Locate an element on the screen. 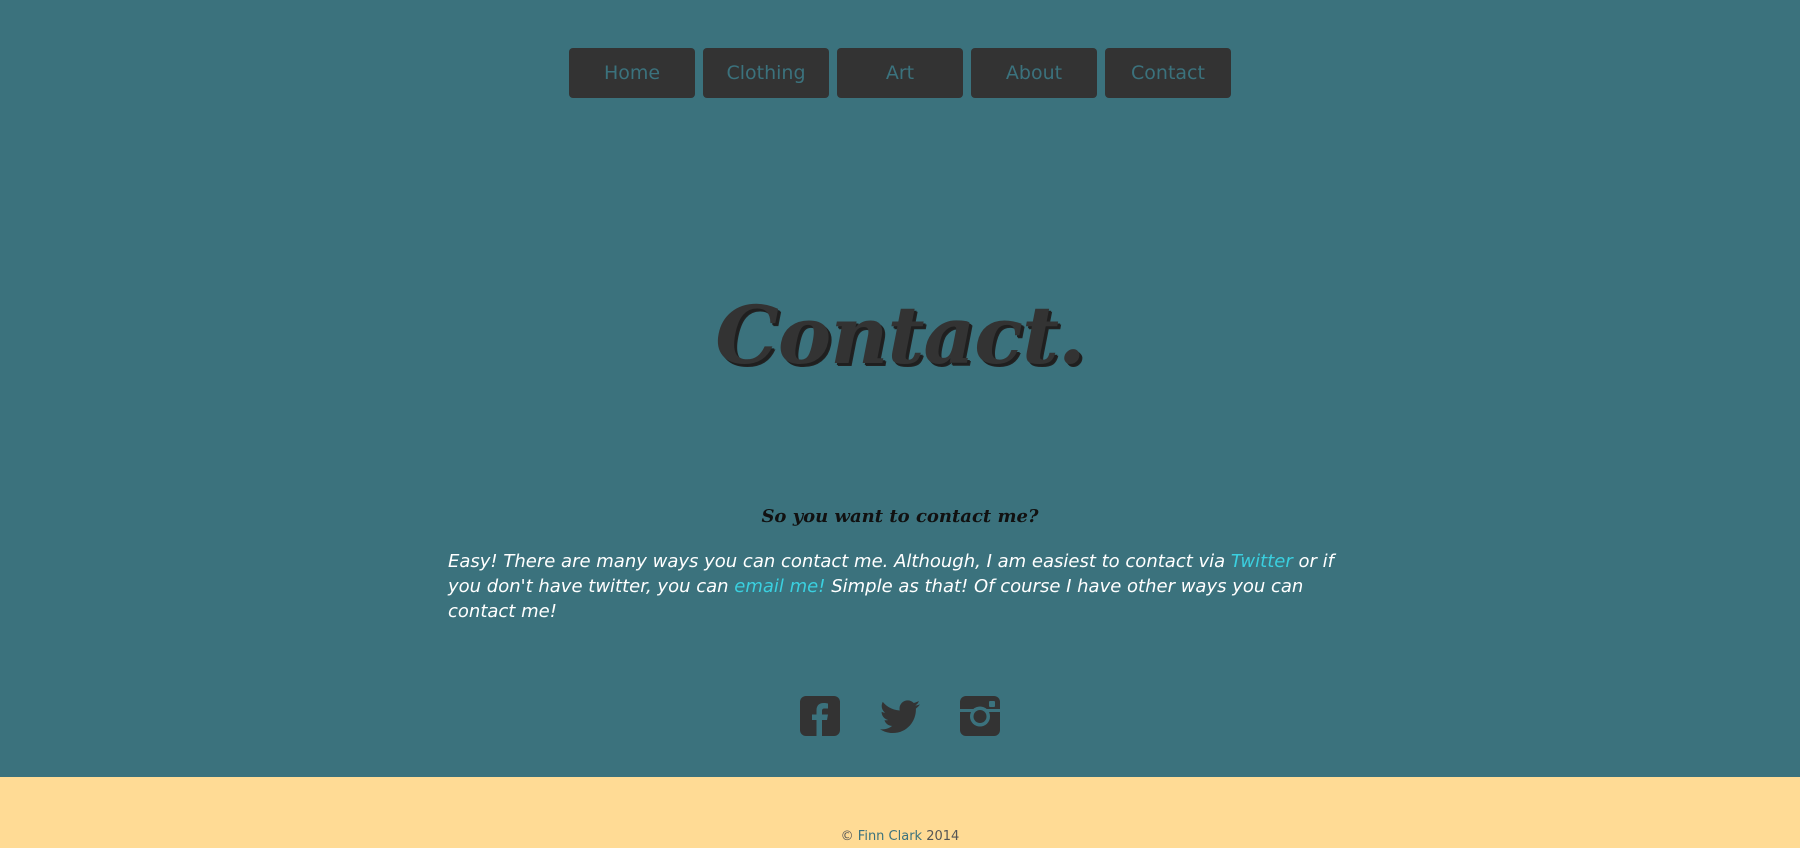  nav-home: Home is located at coordinates (632, 73).